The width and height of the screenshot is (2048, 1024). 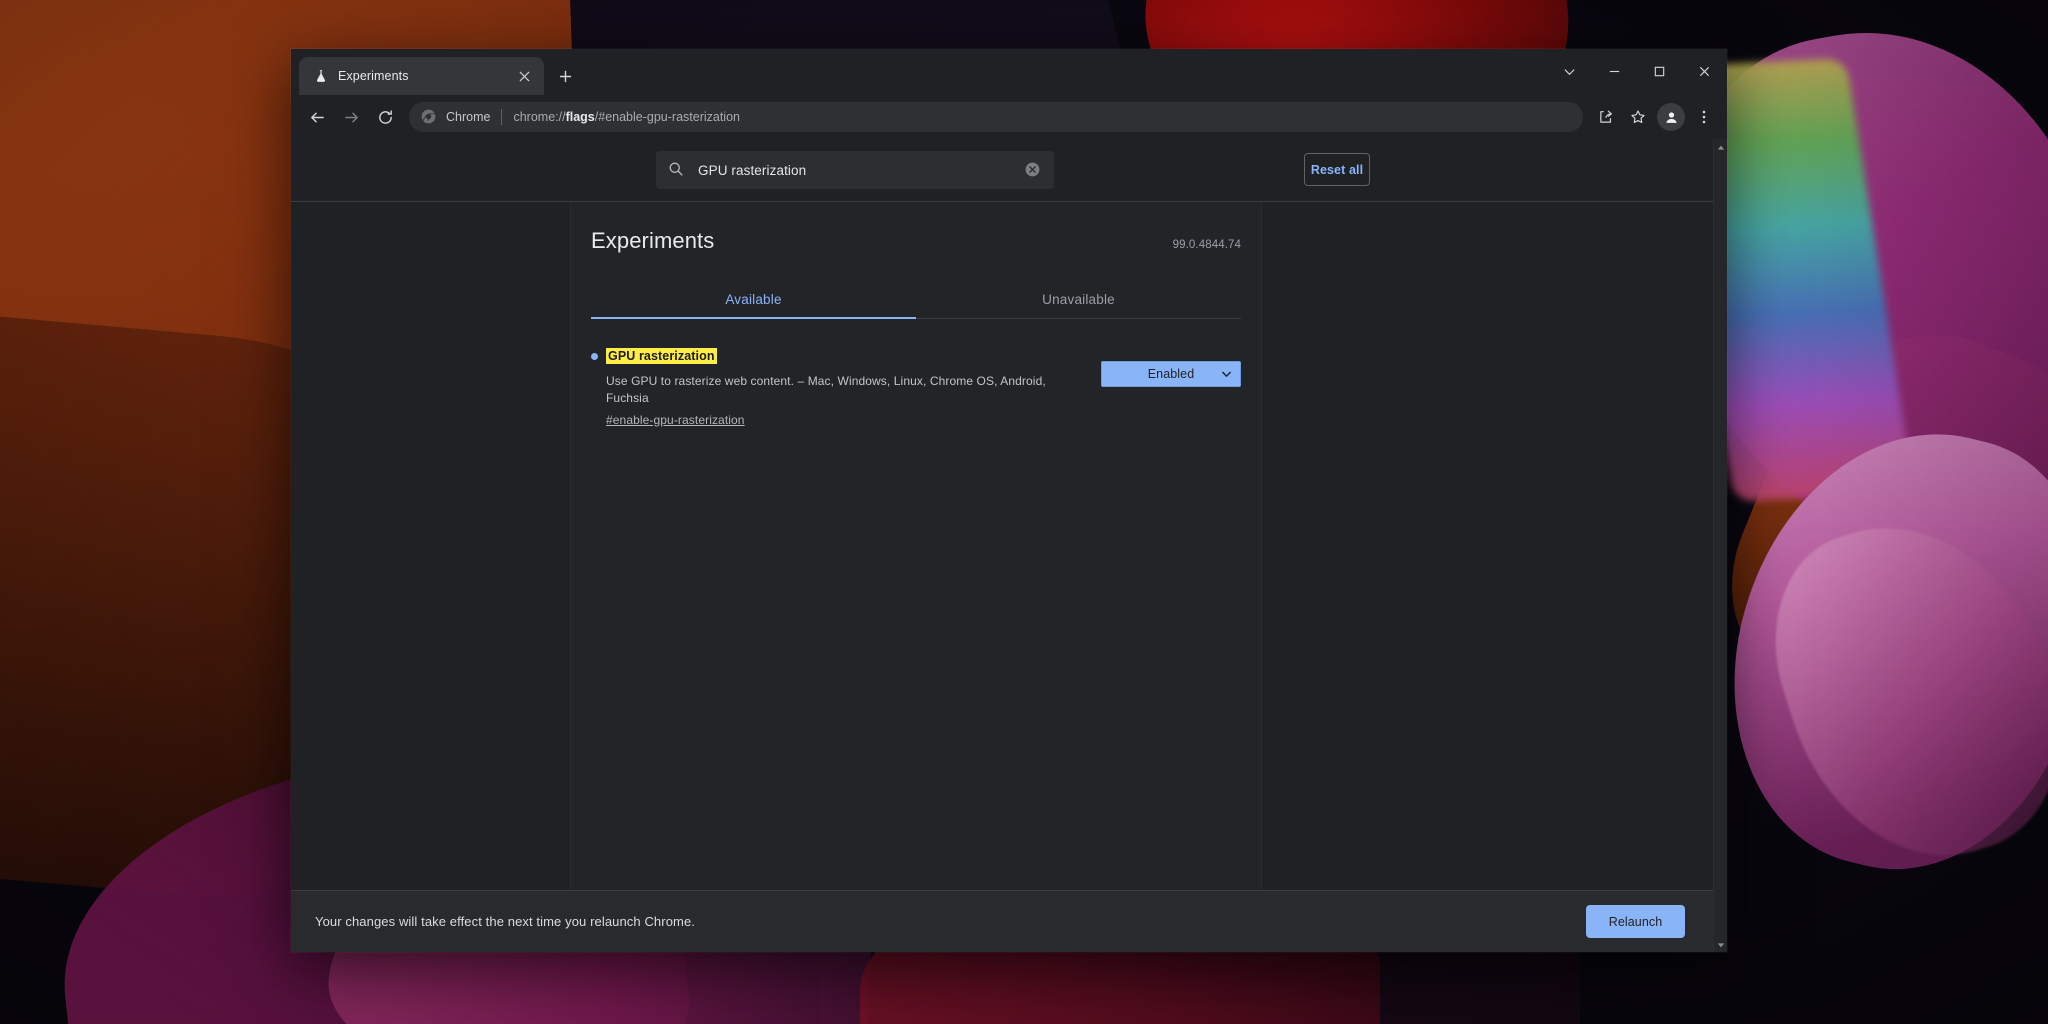 I want to click on search-input-value: GPU rasterization, so click(x=752, y=170).